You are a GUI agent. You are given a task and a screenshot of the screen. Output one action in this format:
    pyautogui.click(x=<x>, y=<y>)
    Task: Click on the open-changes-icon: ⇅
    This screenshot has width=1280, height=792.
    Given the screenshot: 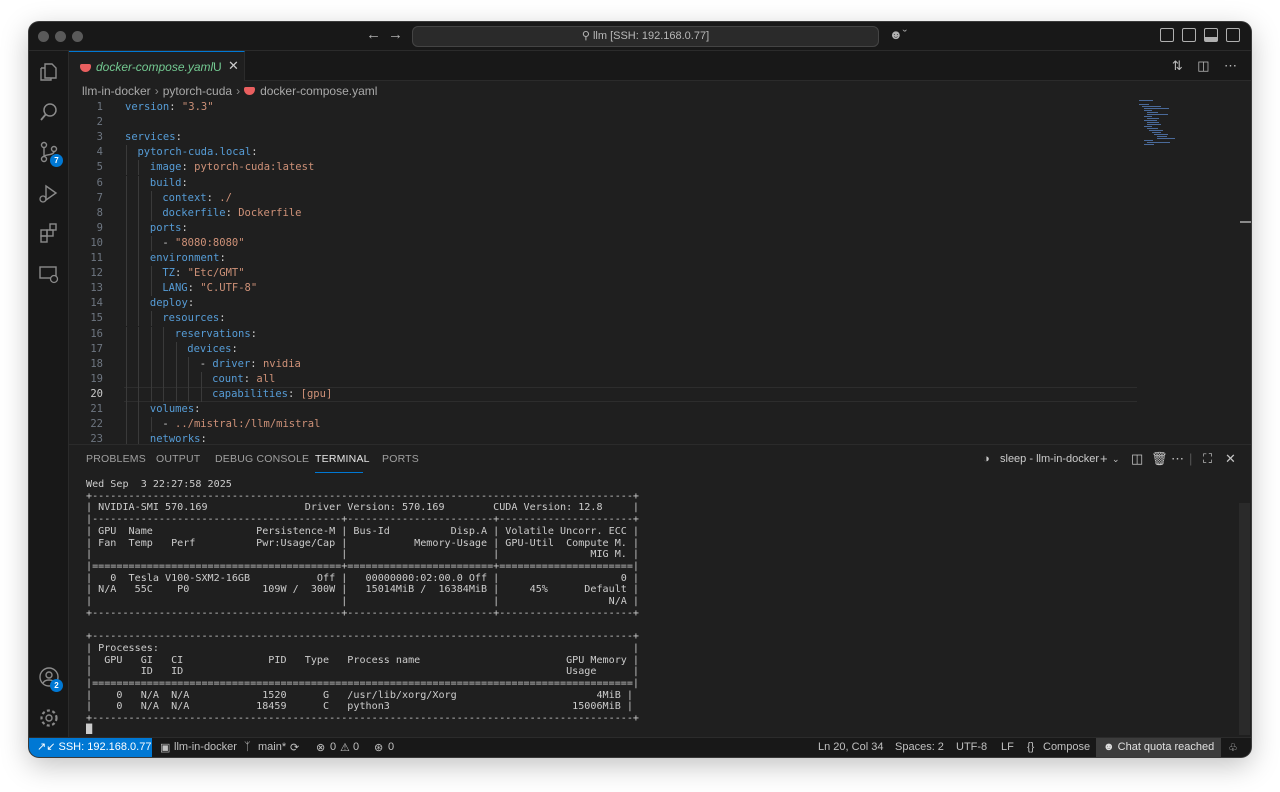 What is the action you would take?
    pyautogui.click(x=1177, y=65)
    